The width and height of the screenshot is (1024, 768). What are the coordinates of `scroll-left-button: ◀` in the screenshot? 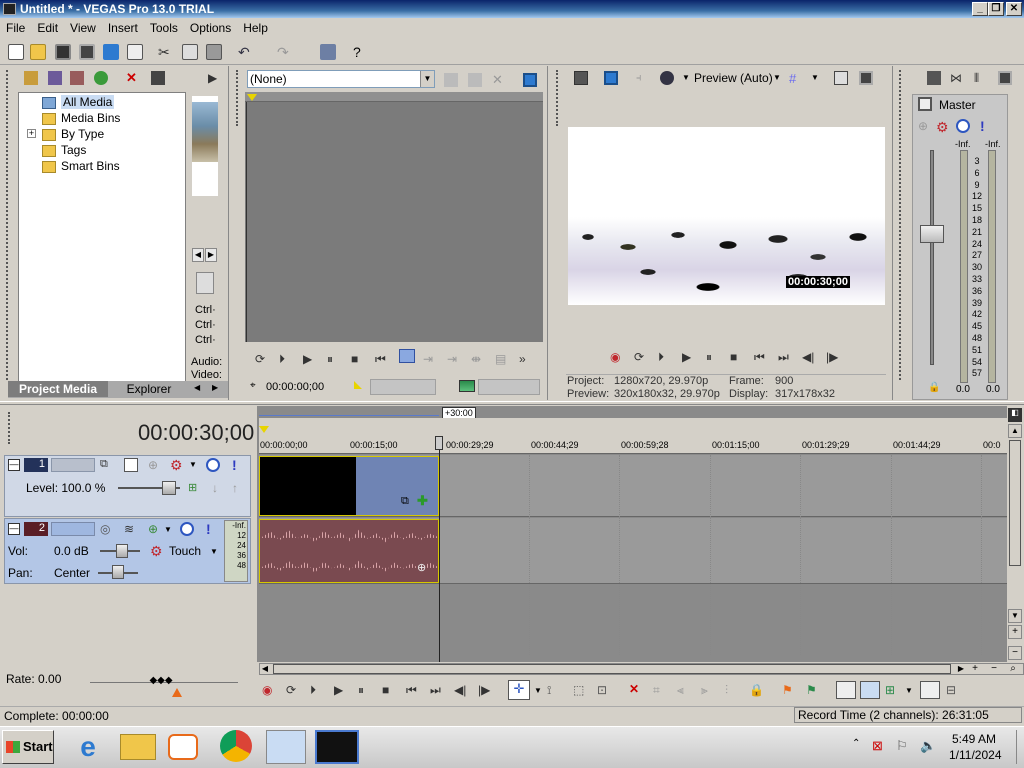 It's located at (198, 255).